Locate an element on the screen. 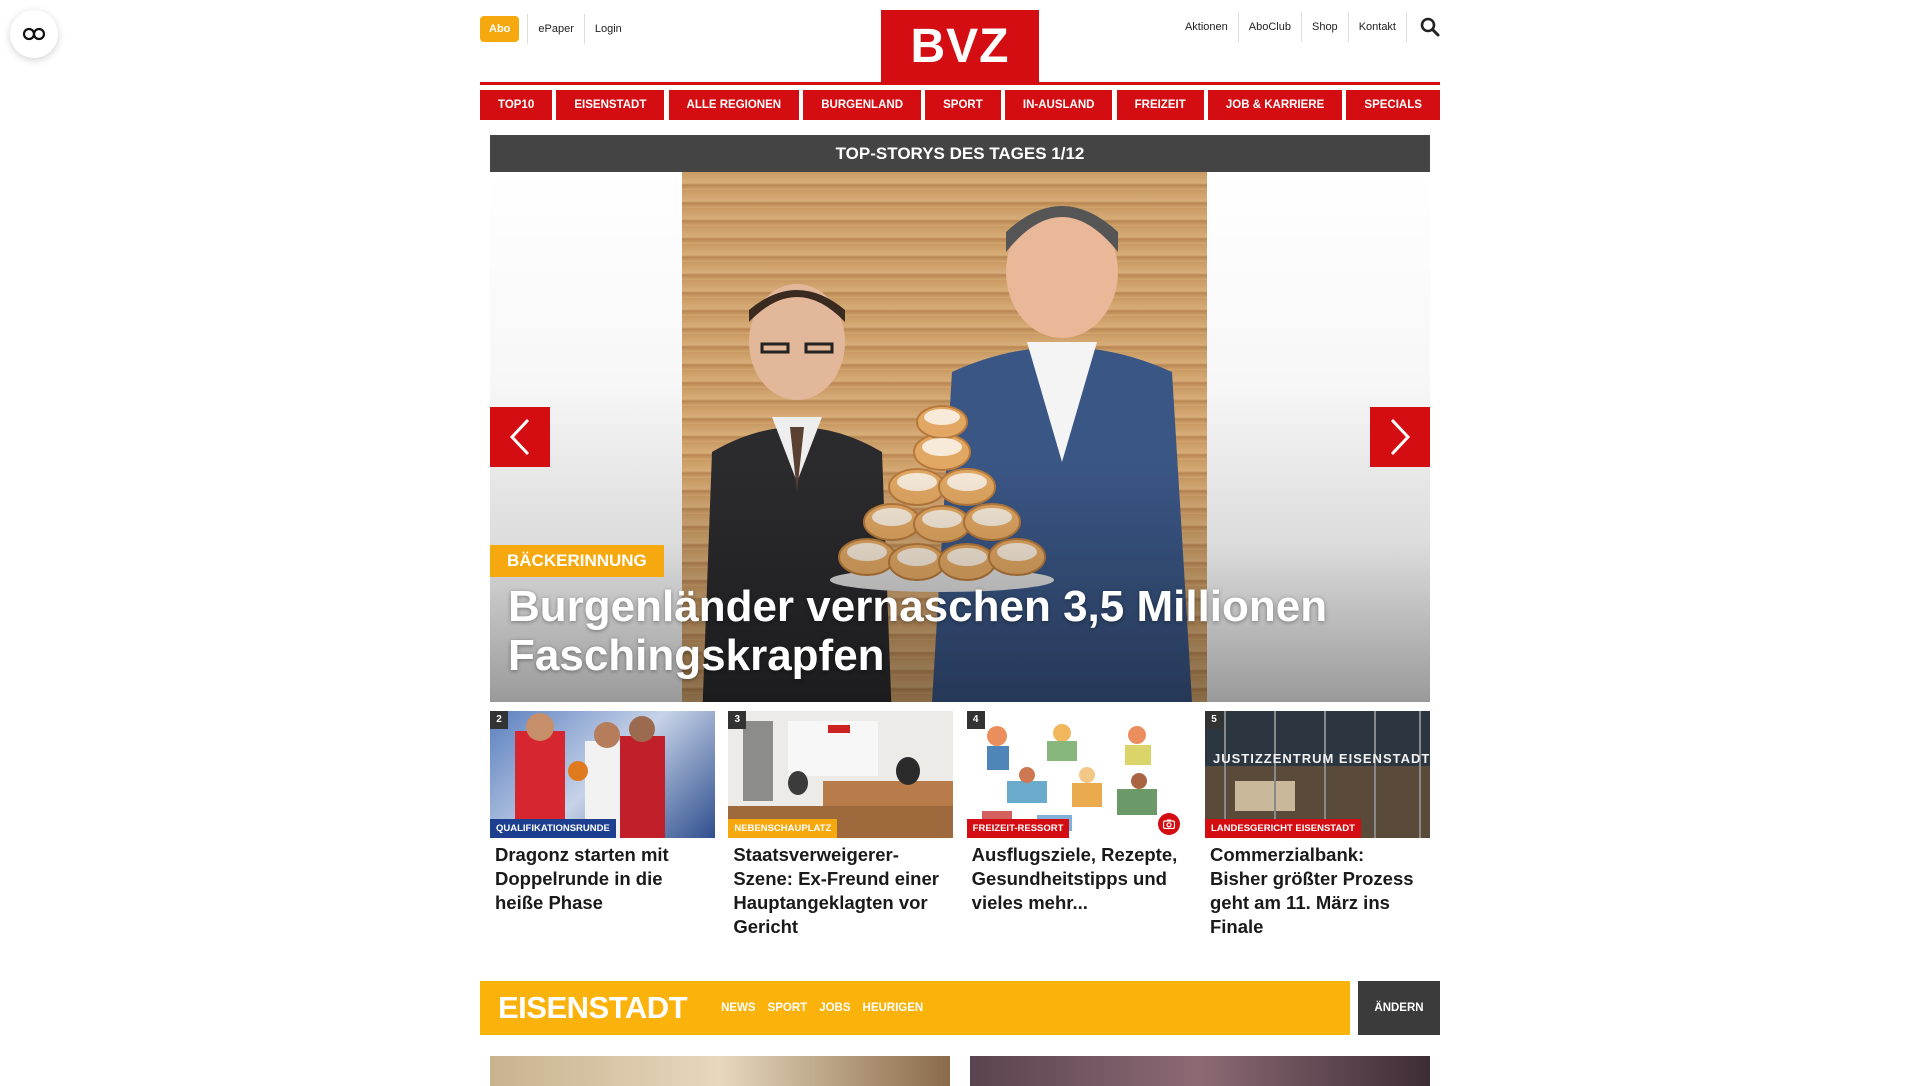 This screenshot has width=1920, height=1086. region-link-news: NEWS is located at coordinates (738, 1008).